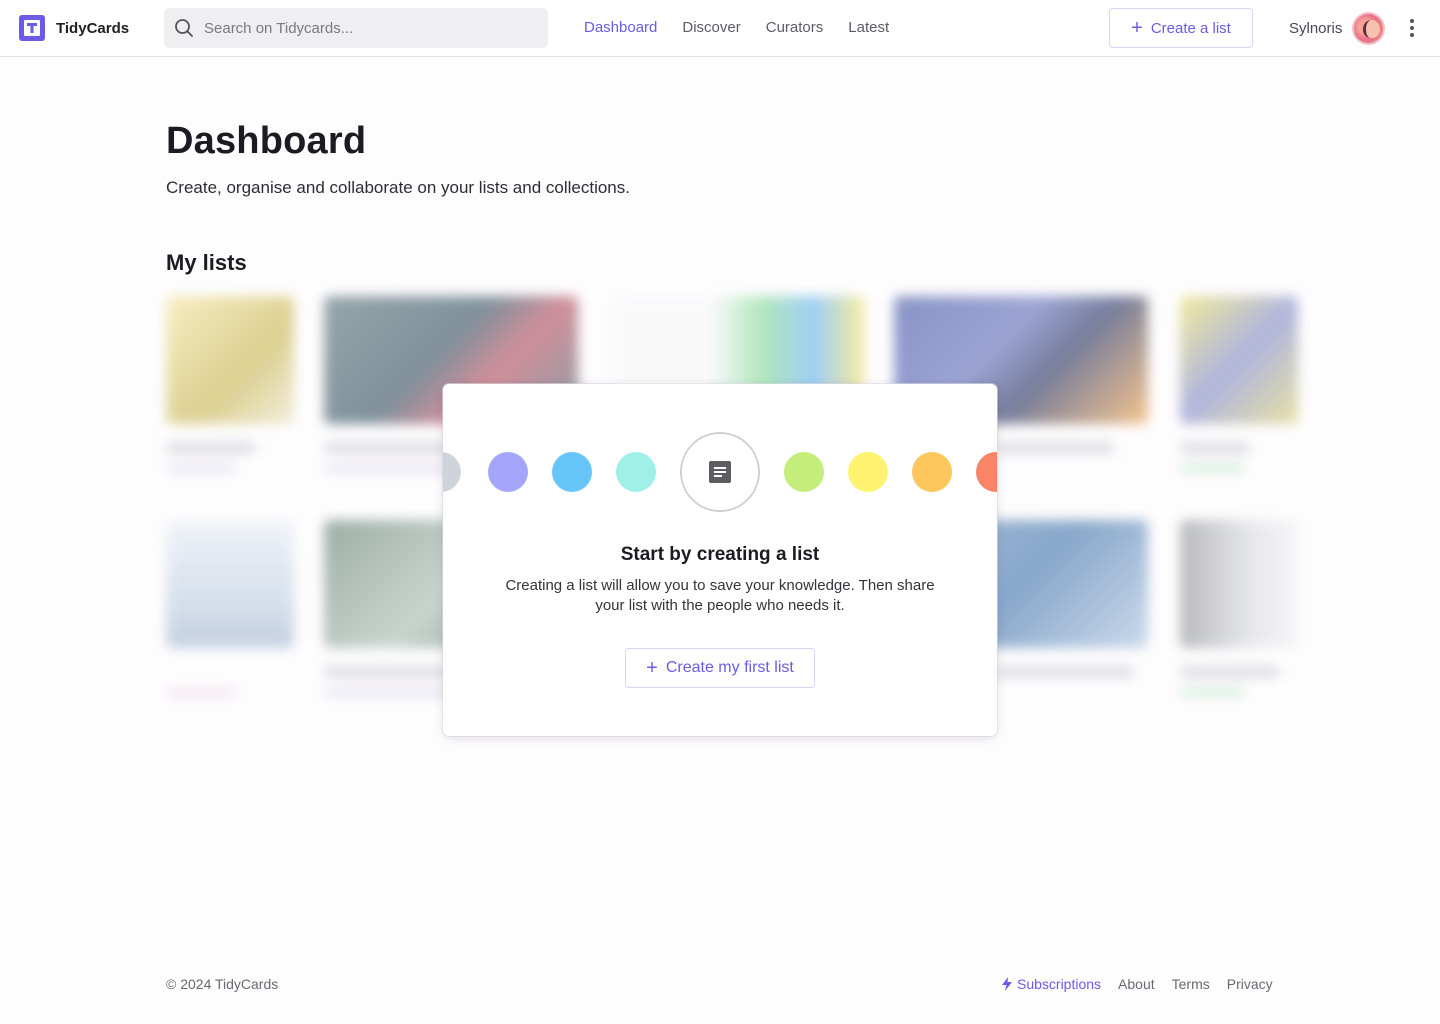  Describe the element at coordinates (1316, 28) in the screenshot. I see `user-name: Sylnoris` at that location.